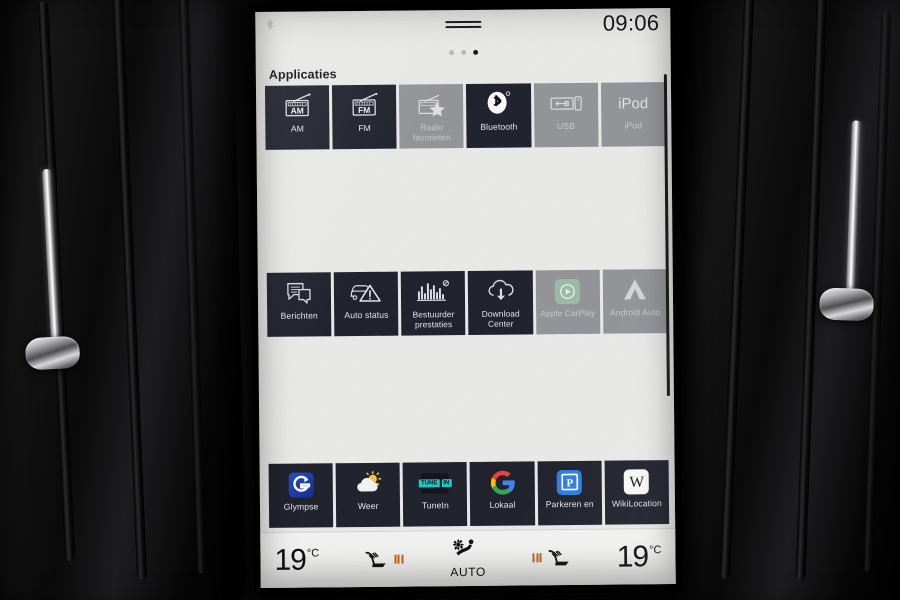  What do you see at coordinates (433, 319) in the screenshot?
I see `tile-label: Bestuurder prestaties` at bounding box center [433, 319].